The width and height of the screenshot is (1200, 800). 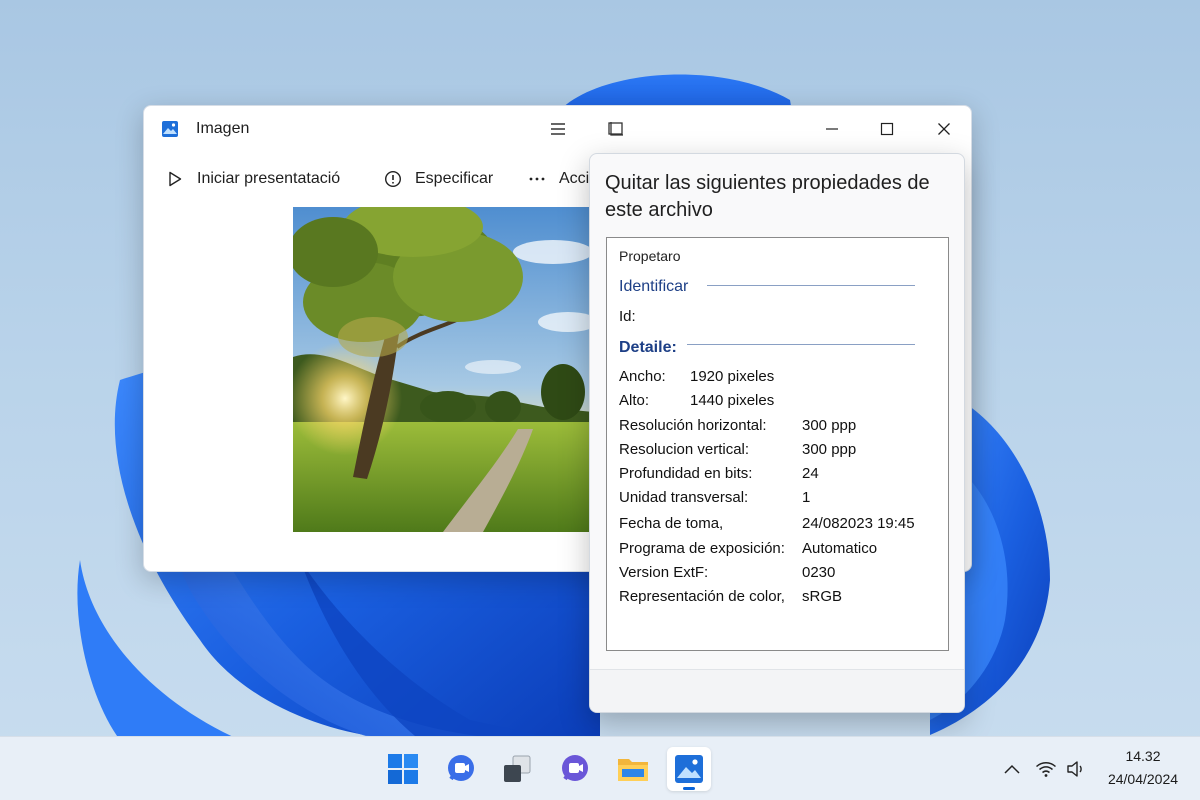 What do you see at coordinates (810, 473) in the screenshot?
I see `property-value: 24` at bounding box center [810, 473].